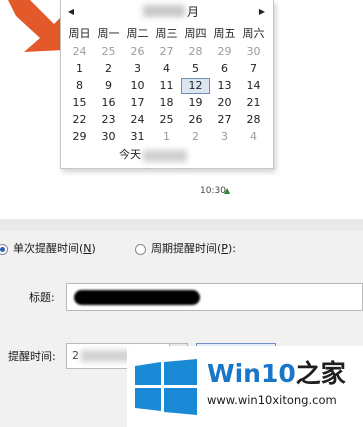 Image resolution: width=363 pixels, height=427 pixels. I want to click on weekday-header: 周六, so click(253, 33).